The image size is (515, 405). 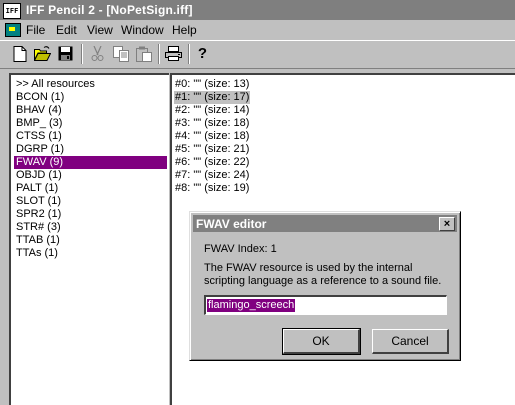 I want to click on resource-item-palt: PALT (1), so click(x=37, y=188).